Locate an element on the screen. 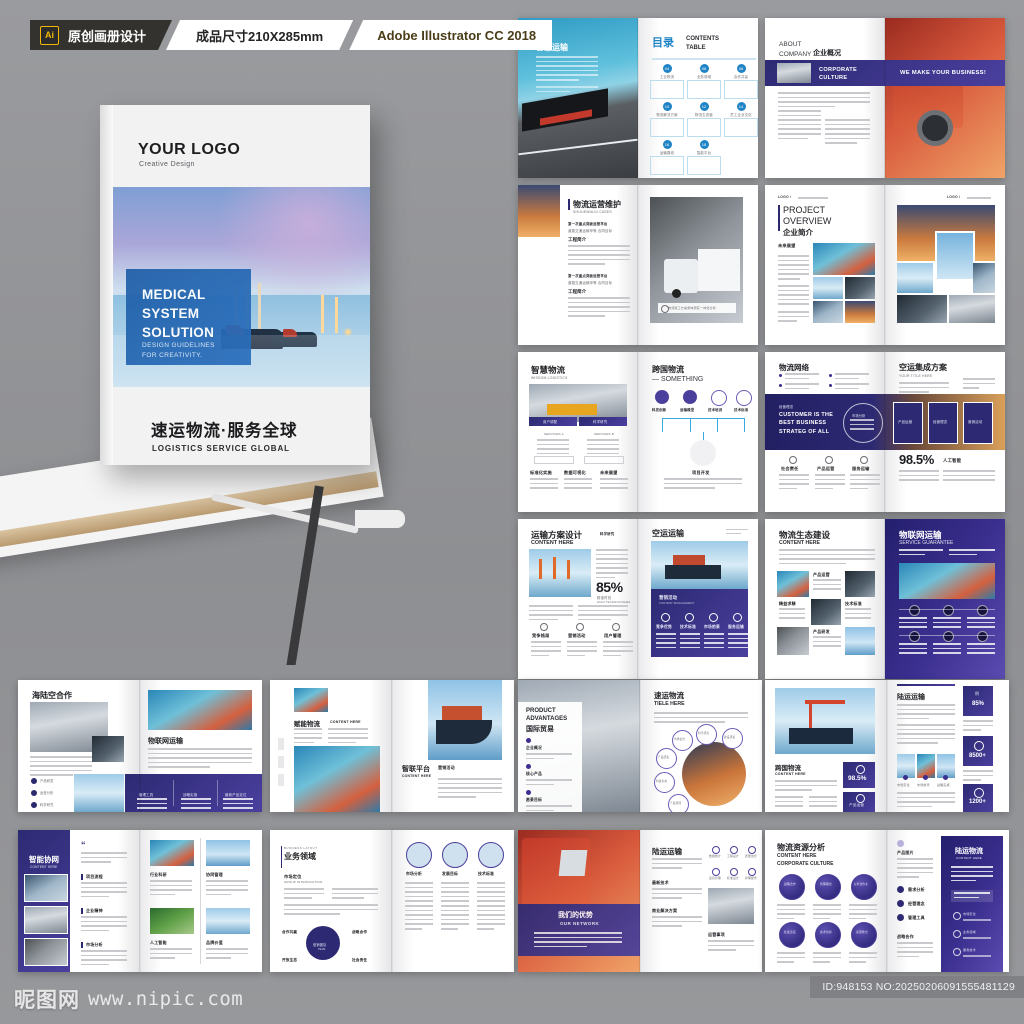 The width and height of the screenshot is (1024, 1024). toc-item: 18 智能平台 is located at coordinates (704, 157).